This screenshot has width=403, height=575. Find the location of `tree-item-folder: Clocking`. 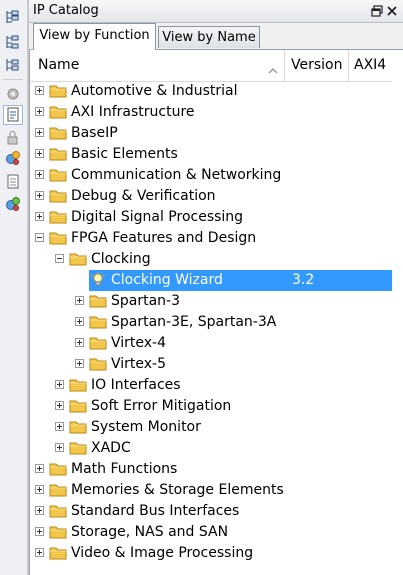

tree-item-folder: Clocking is located at coordinates (216, 259).